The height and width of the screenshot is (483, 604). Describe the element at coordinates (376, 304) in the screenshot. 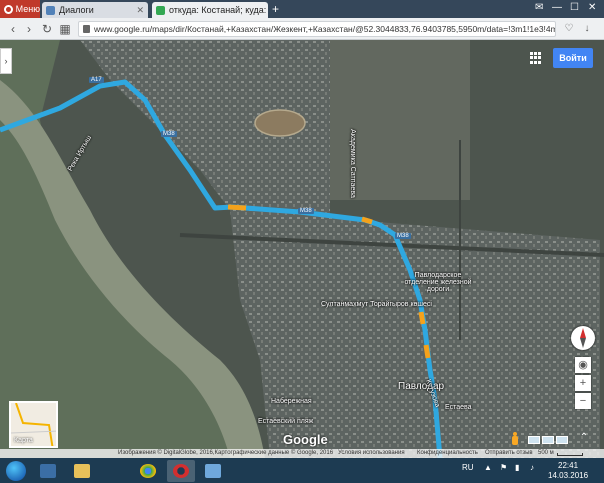

I see `street-label: Султанмахмут Торайгыров көшесі` at that location.